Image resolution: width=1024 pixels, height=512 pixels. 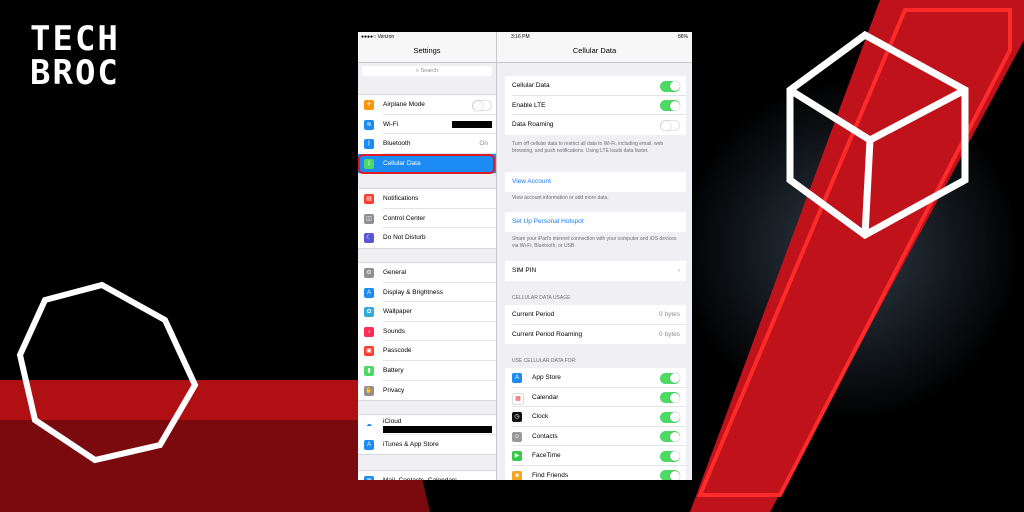 I want to click on sidebar-item-notifications: ▤ Notifications, so click(x=427, y=199).